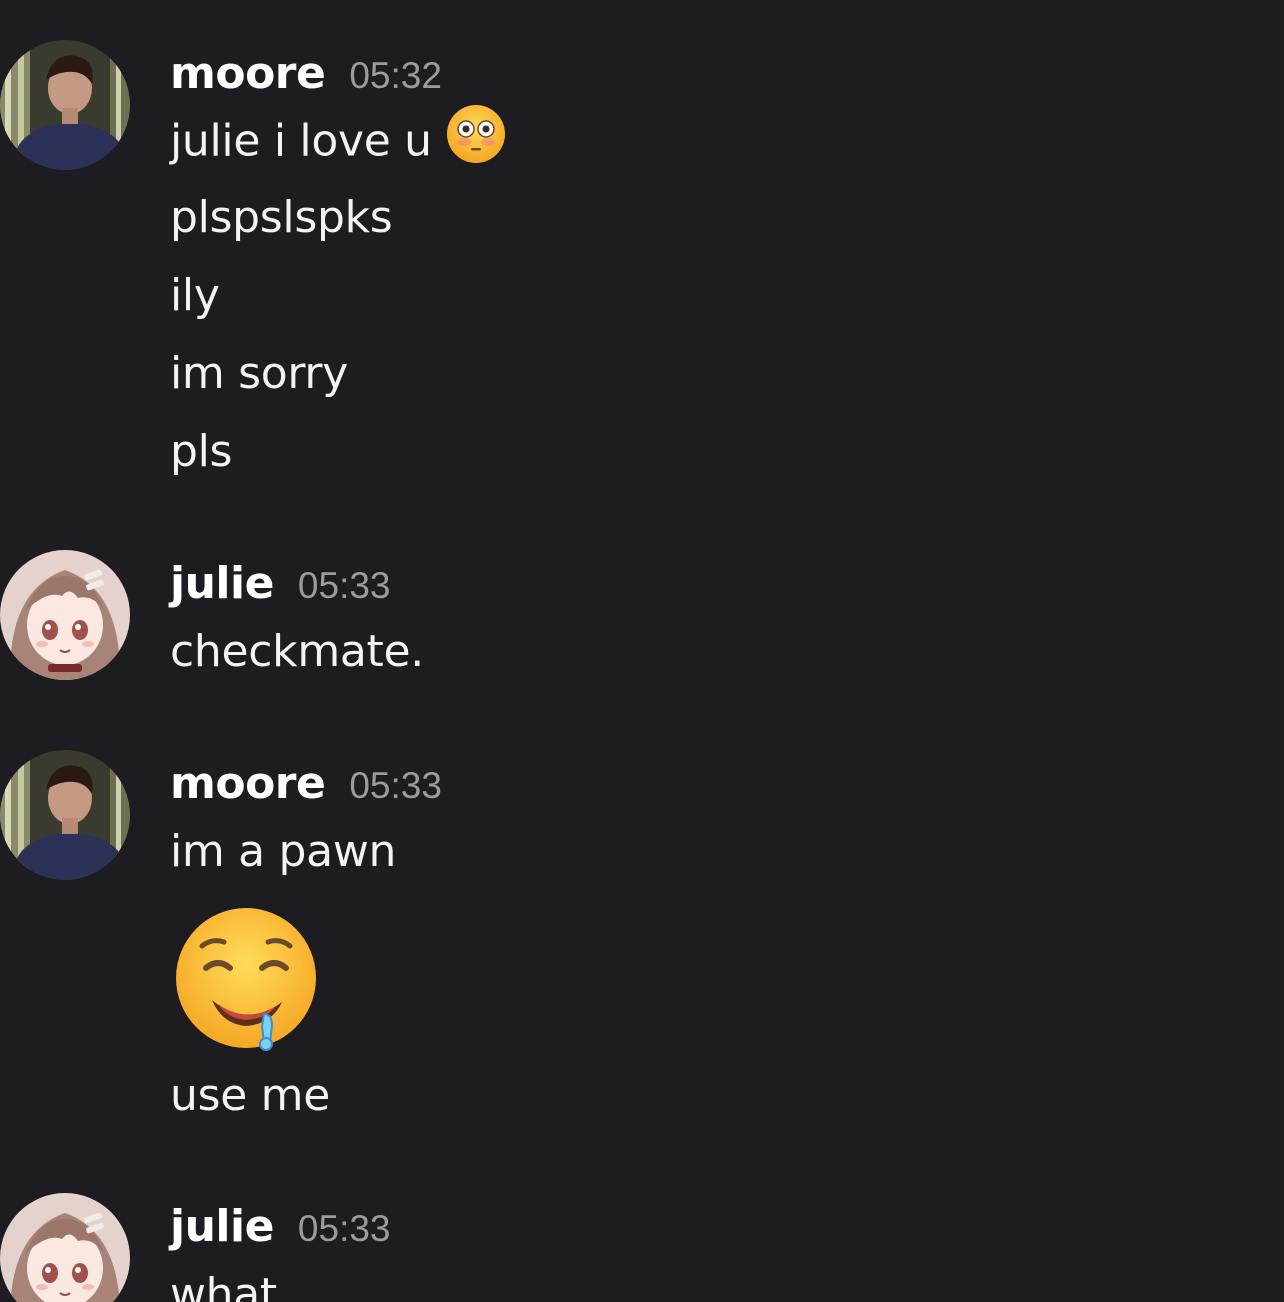 This screenshot has height=1302, width=1284. Describe the element at coordinates (281, 217) in the screenshot. I see `message-text: plspslspks` at that location.